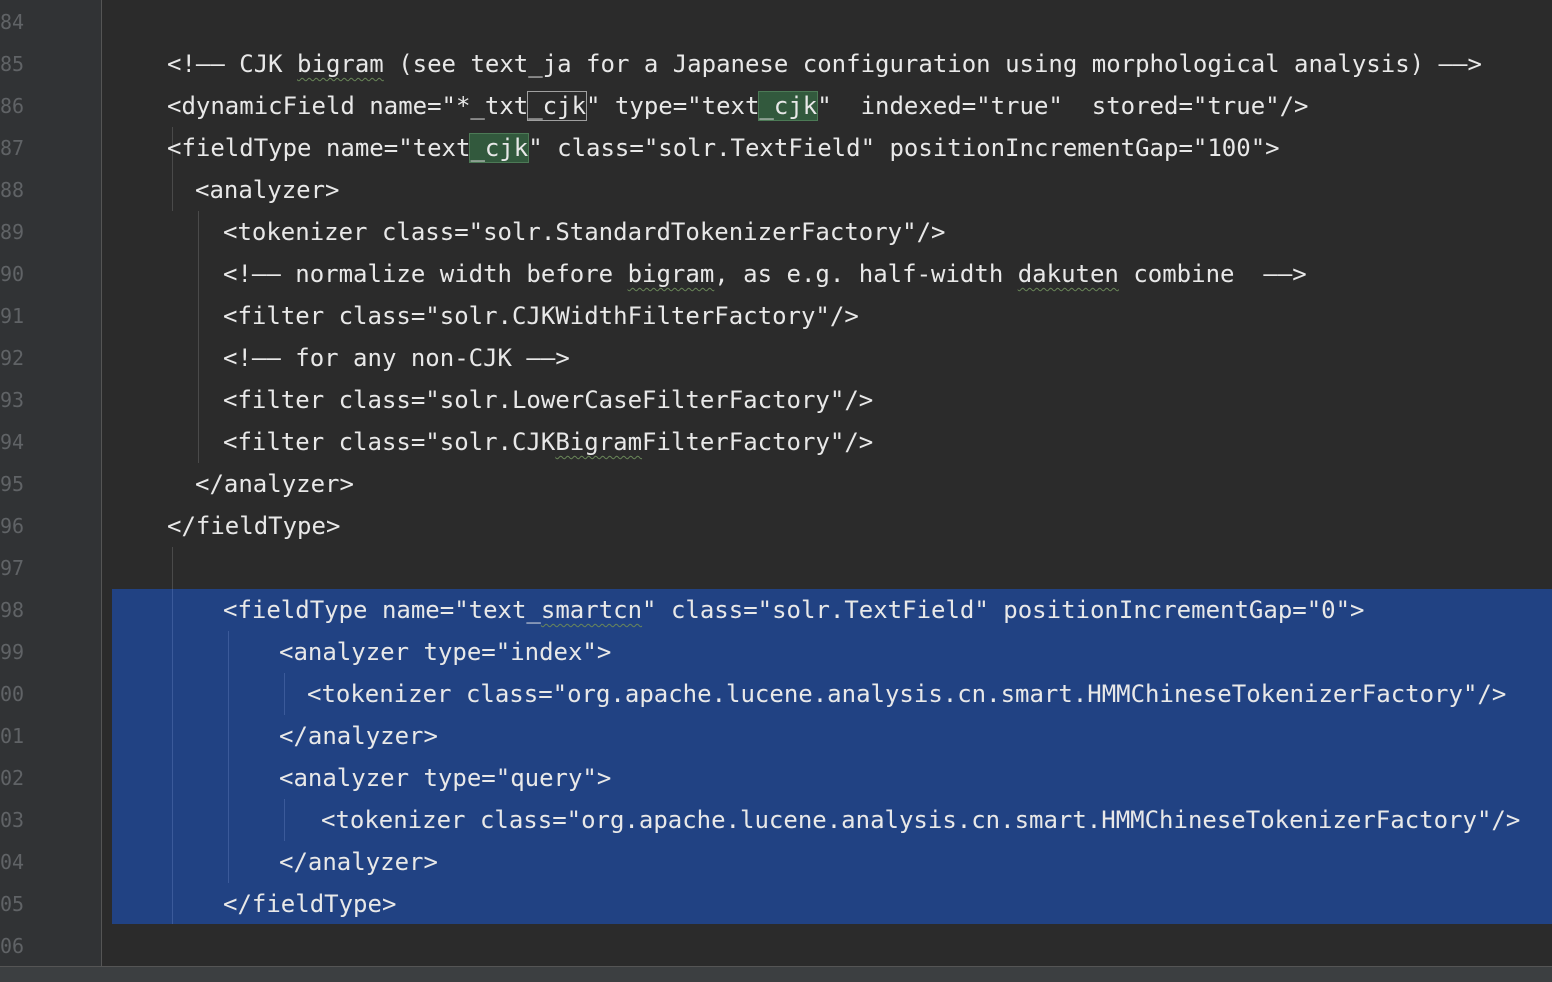 The width and height of the screenshot is (1552, 982). Describe the element at coordinates (12, 610) in the screenshot. I see `line-number: 98` at that location.